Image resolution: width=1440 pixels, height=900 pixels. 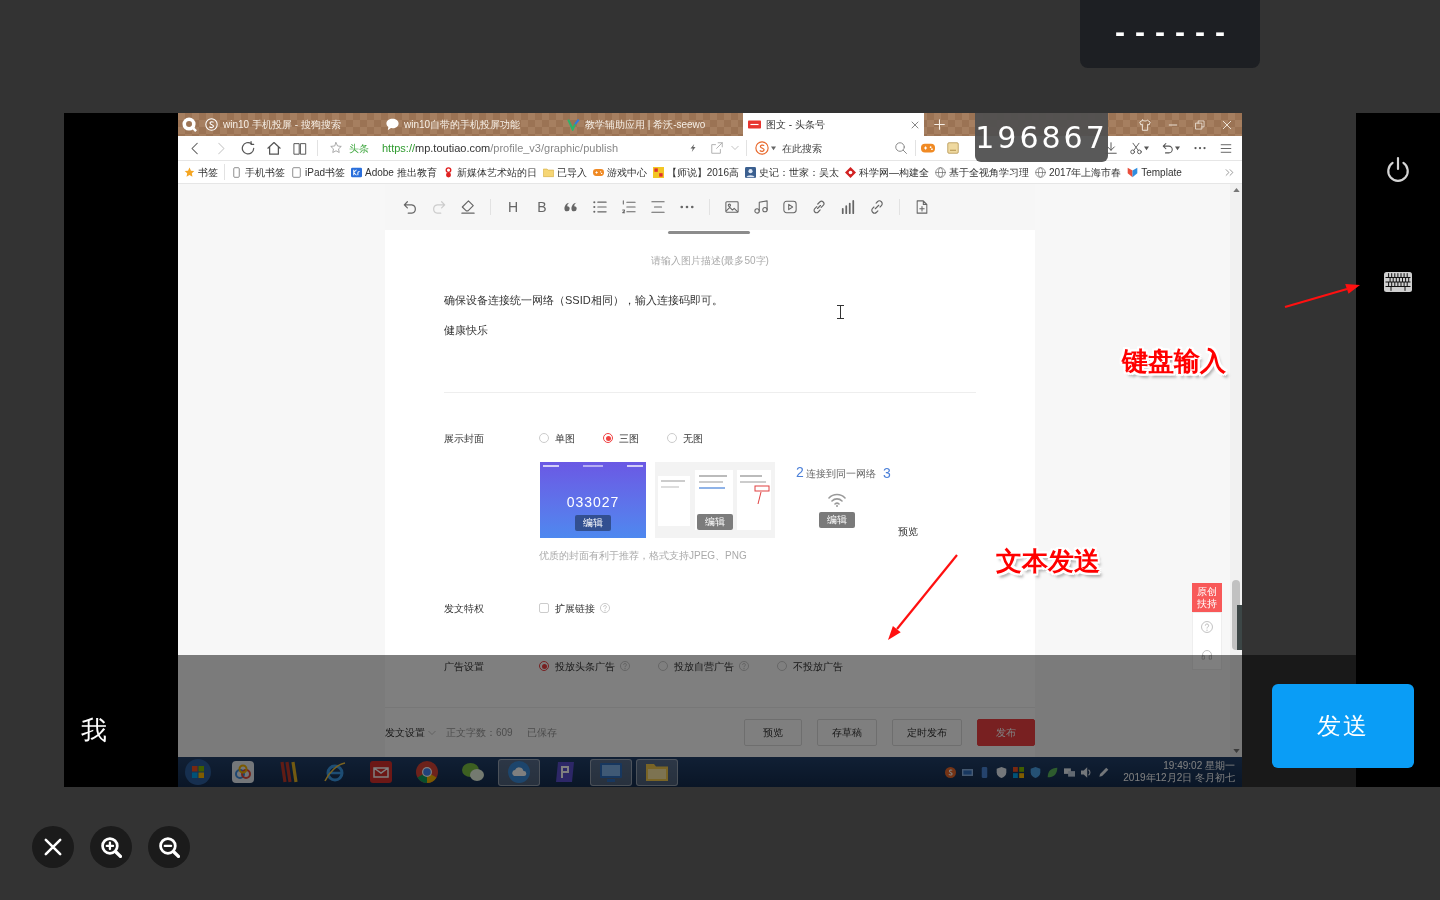 What do you see at coordinates (953, 148) in the screenshot?
I see `note-icon` at bounding box center [953, 148].